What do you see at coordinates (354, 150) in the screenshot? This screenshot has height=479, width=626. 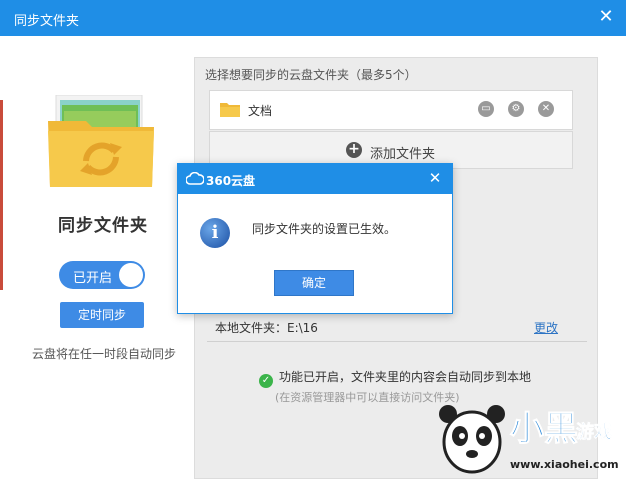 I see `plus-icon: +` at bounding box center [354, 150].